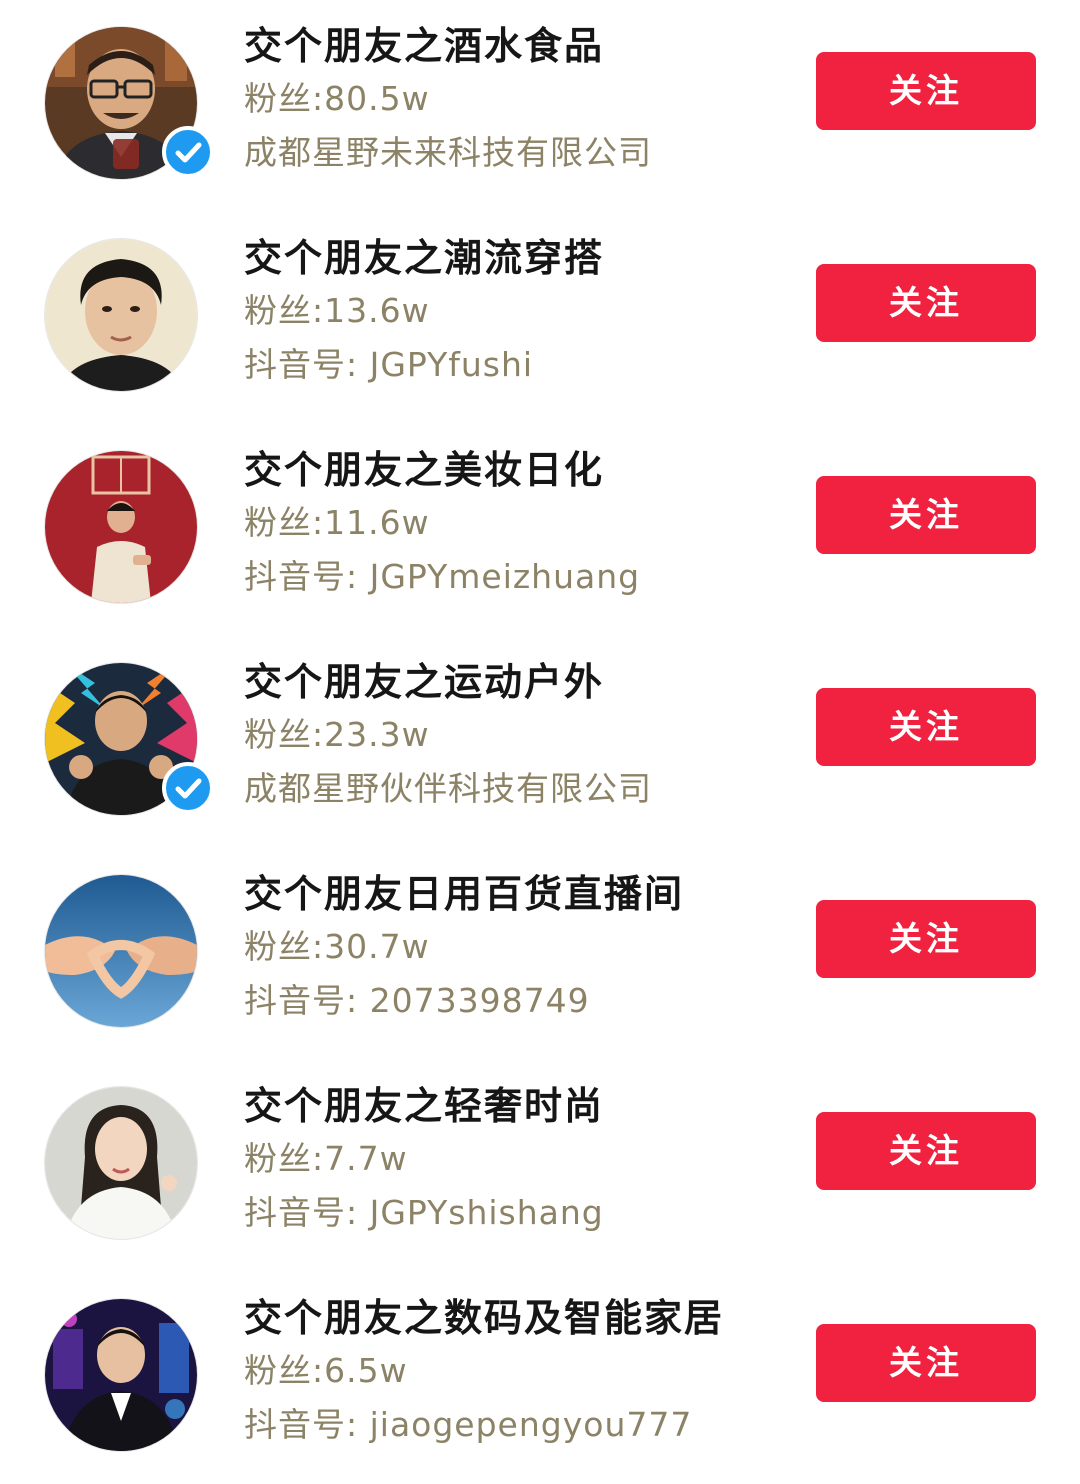 The height and width of the screenshot is (1484, 1080). Describe the element at coordinates (468, 1424) in the screenshot. I see `account-subtitle: 抖音号: jiaogepengyou777` at that location.